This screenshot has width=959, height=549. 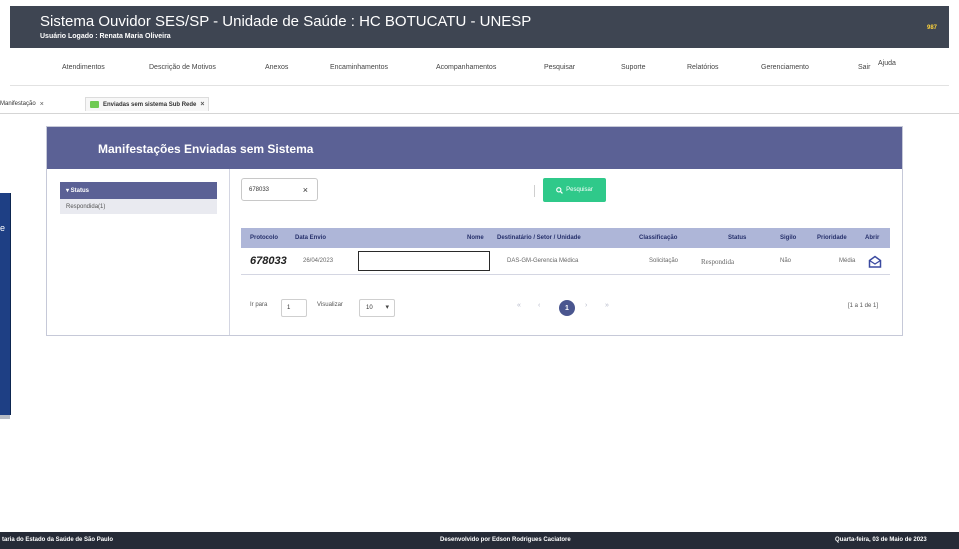 I want to click on cell-data-envio: 26/04/2023, so click(x=318, y=261).